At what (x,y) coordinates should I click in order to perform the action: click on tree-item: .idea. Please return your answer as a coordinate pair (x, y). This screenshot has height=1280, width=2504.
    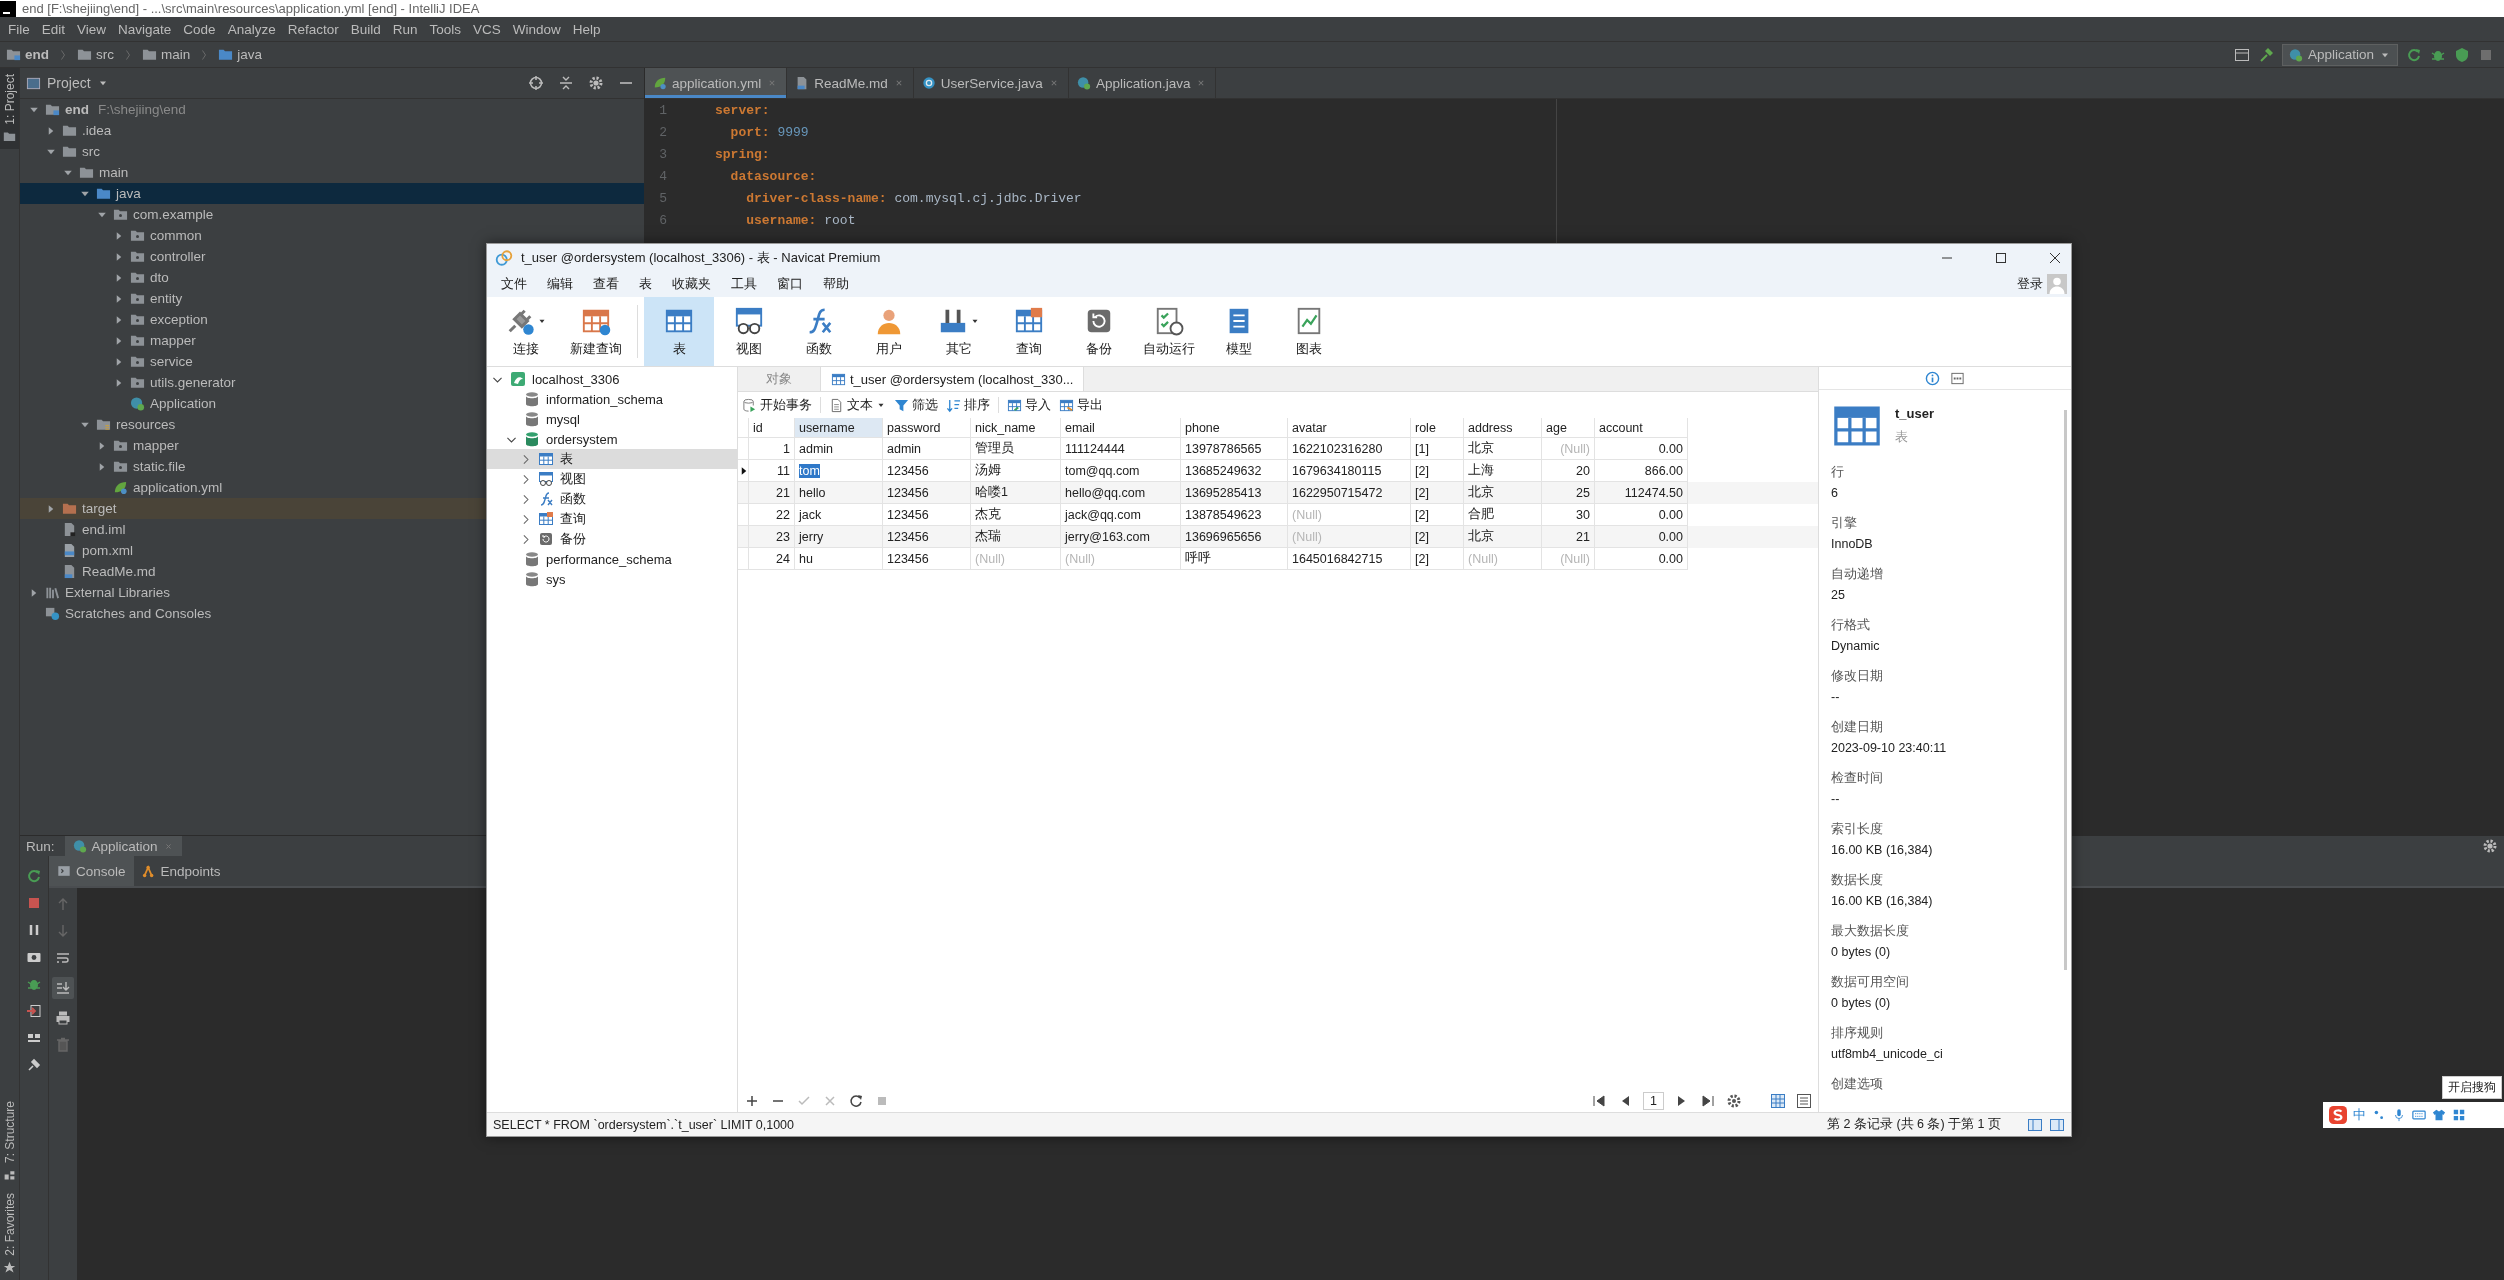
    Looking at the image, I should click on (332, 130).